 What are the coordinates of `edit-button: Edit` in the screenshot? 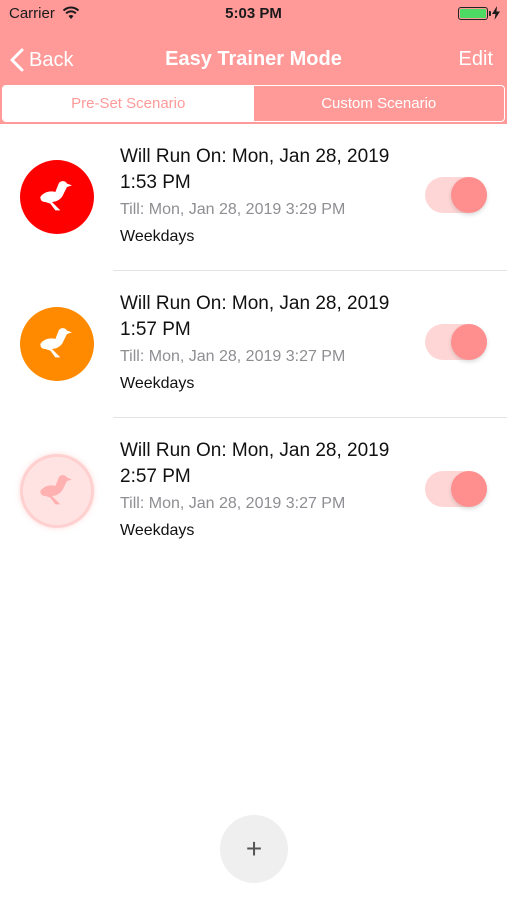 It's located at (476, 59).